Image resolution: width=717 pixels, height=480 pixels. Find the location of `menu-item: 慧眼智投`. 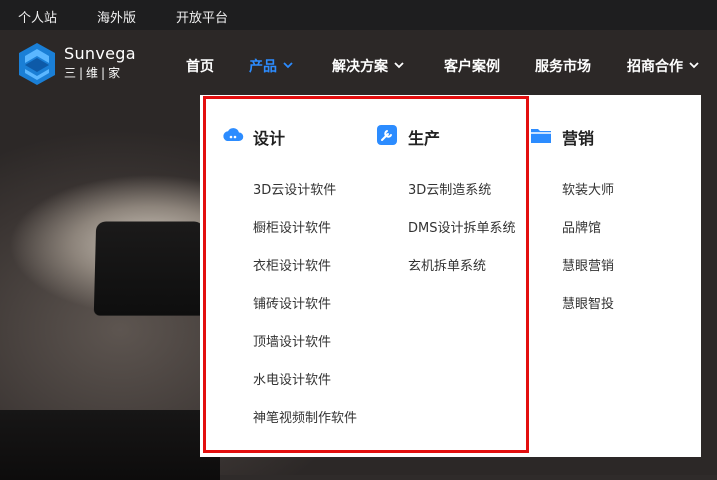

menu-item: 慧眼智投 is located at coordinates (588, 302).